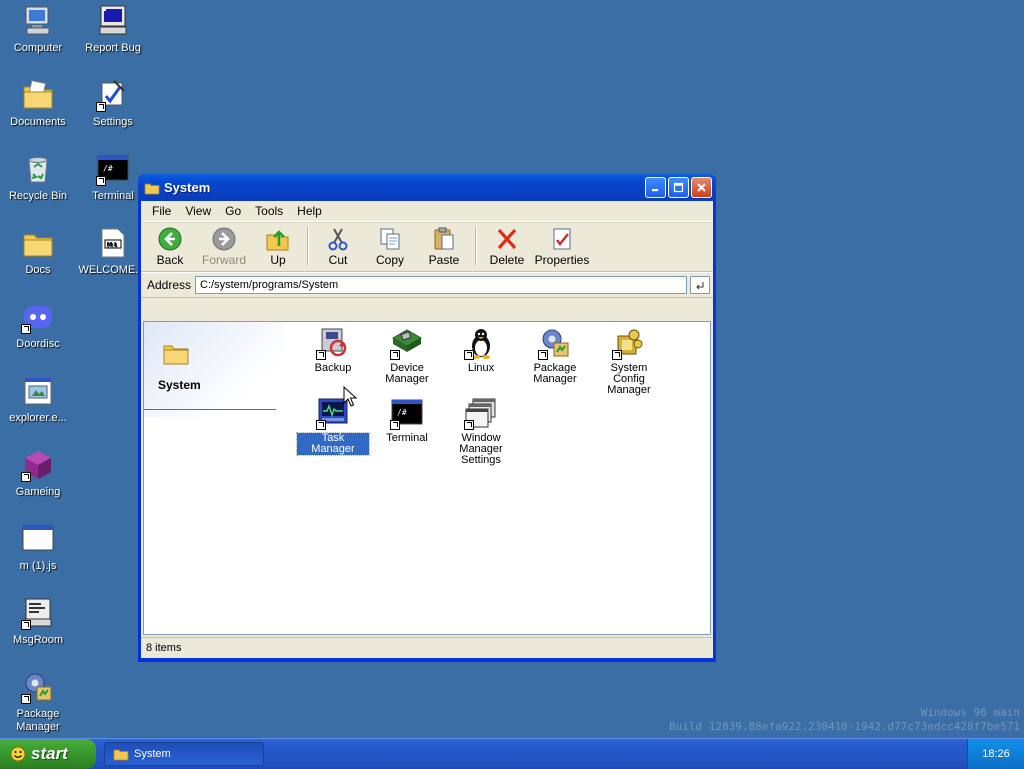 Image resolution: width=1024 pixels, height=769 pixels. What do you see at coordinates (444, 239) in the screenshot?
I see `paste-clipboard-icon` at bounding box center [444, 239].